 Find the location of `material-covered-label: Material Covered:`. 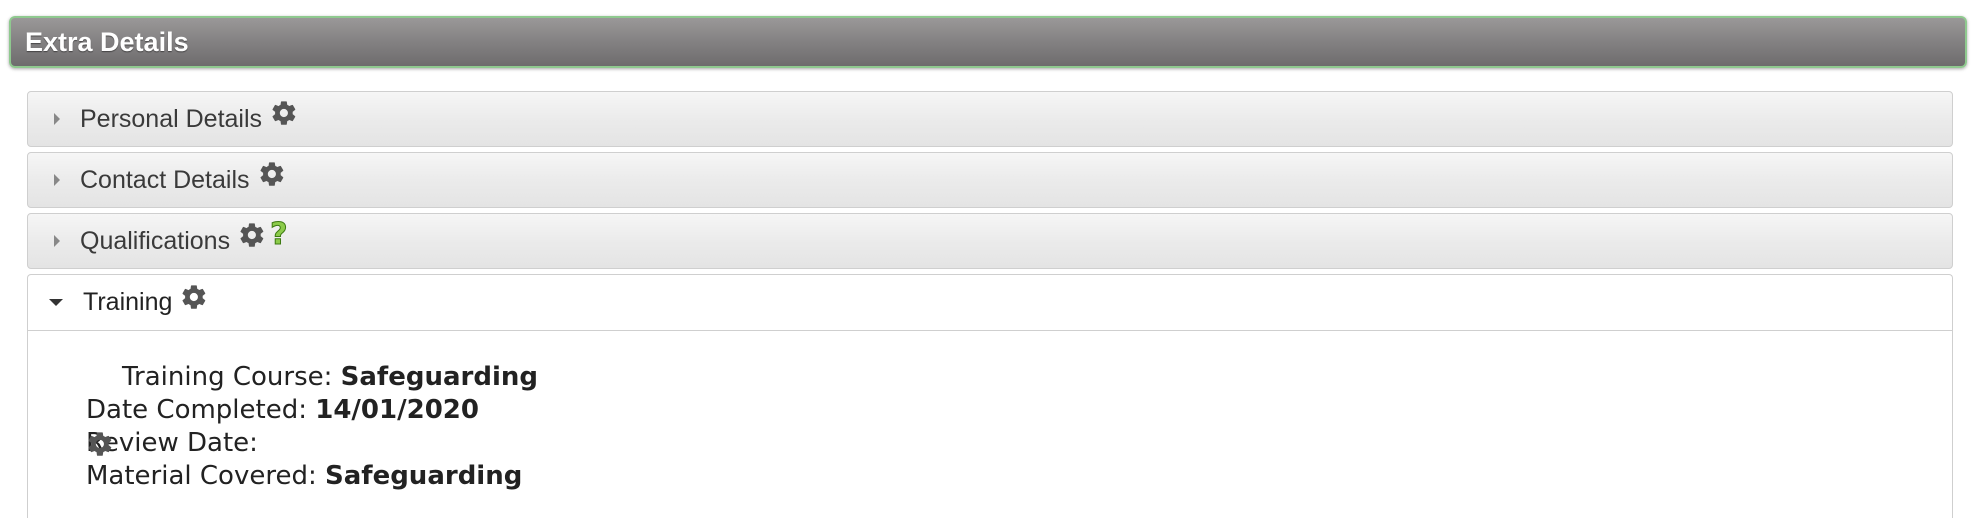

material-covered-label: Material Covered: is located at coordinates (205, 476).